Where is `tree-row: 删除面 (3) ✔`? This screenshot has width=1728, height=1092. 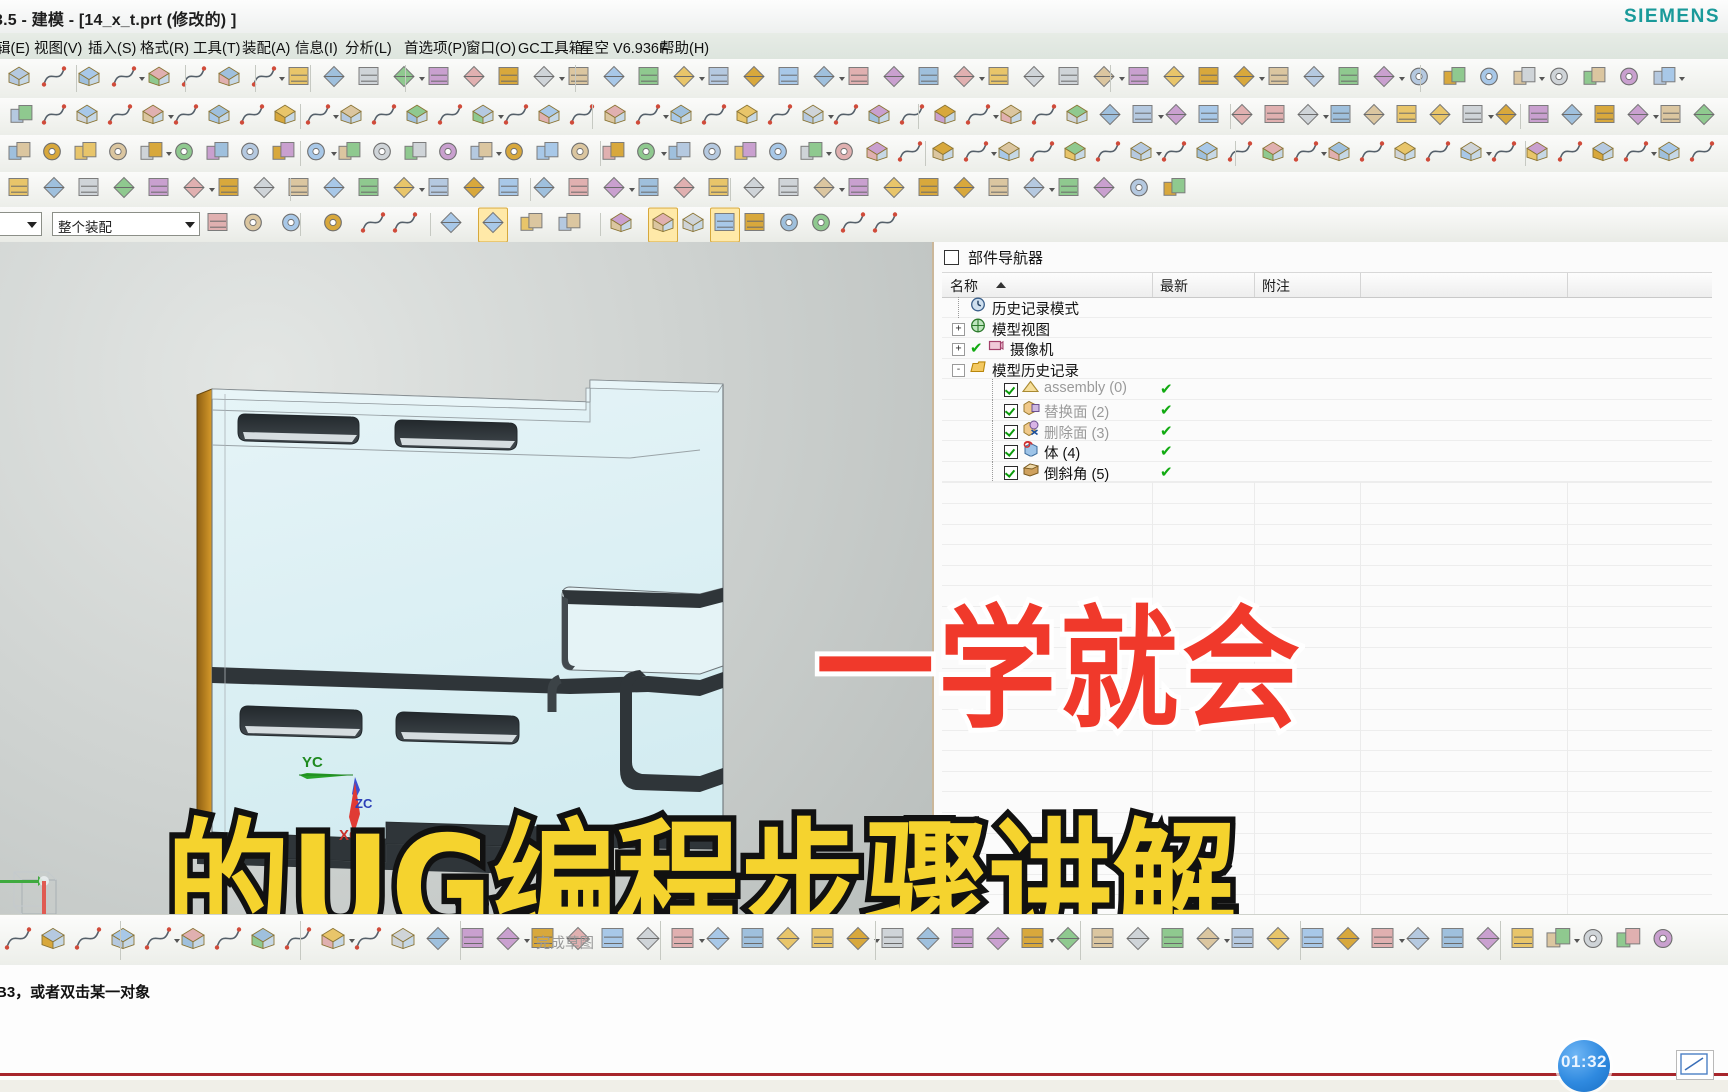 tree-row: 删除面 (3) ✔ is located at coordinates (1327, 431).